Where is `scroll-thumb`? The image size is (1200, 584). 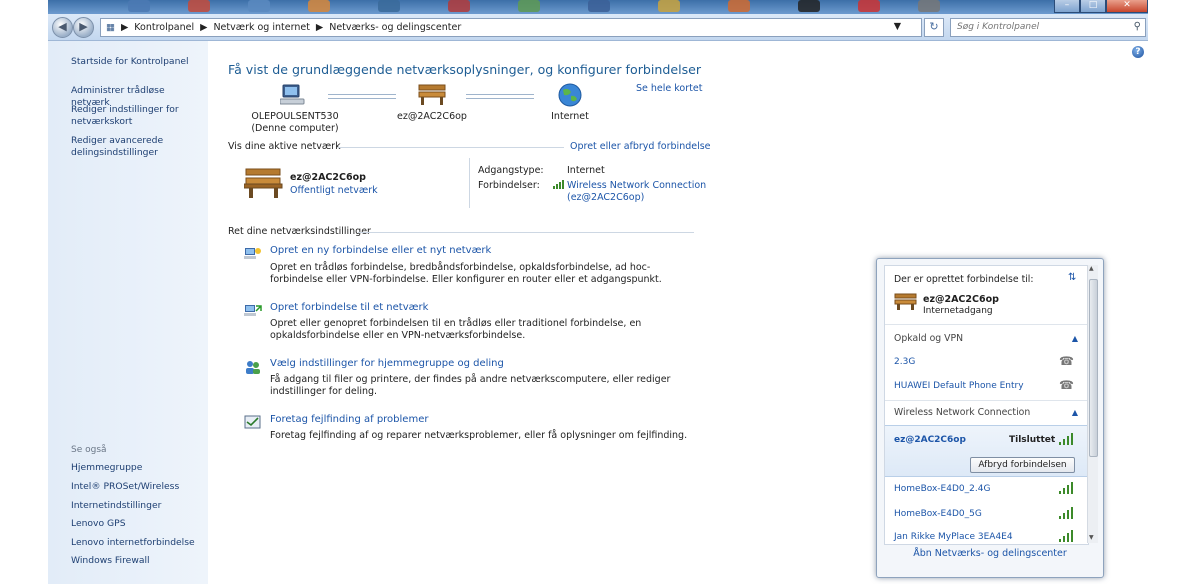 scroll-thumb is located at coordinates (1093, 368).